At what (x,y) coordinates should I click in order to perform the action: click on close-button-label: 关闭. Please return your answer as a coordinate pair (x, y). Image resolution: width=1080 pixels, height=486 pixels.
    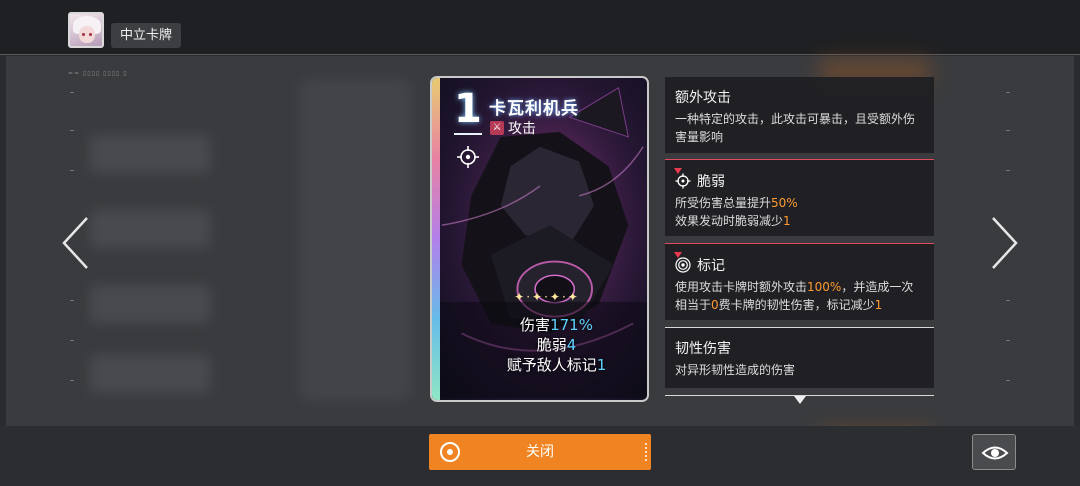
    Looking at the image, I should click on (540, 452).